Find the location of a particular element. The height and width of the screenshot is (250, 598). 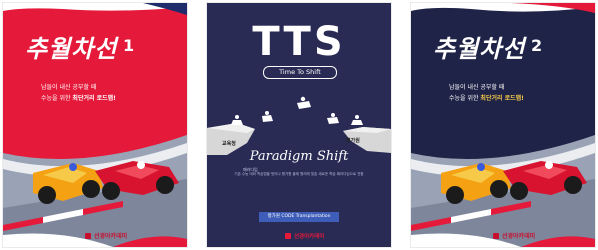

book-volume-number: 2 is located at coordinates (537, 45).